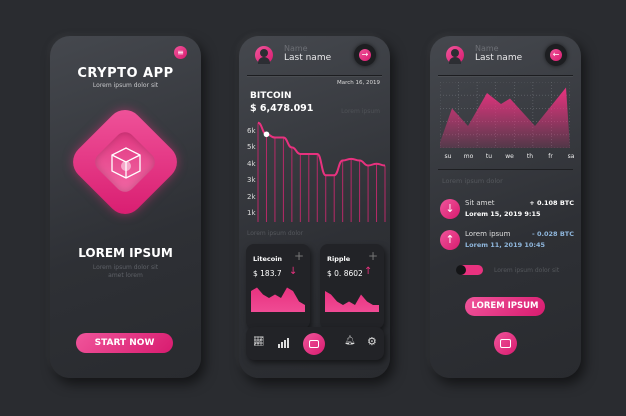  What do you see at coordinates (487, 48) in the screenshot?
I see `user-name: Name` at bounding box center [487, 48].